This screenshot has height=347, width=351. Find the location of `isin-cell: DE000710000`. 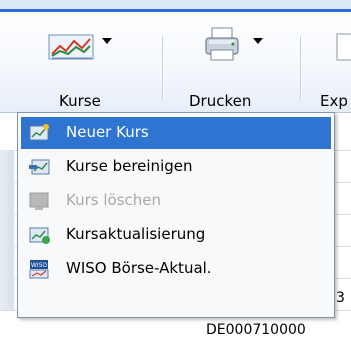

isin-cell: DE000710000 is located at coordinates (256, 330).